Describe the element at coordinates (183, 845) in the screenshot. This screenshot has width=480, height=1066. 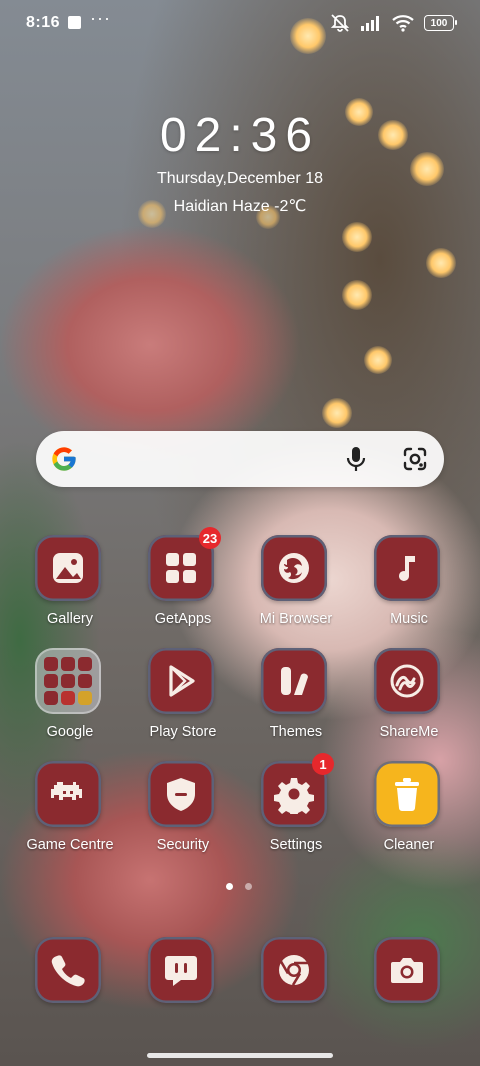
I see `app-label: Security` at that location.